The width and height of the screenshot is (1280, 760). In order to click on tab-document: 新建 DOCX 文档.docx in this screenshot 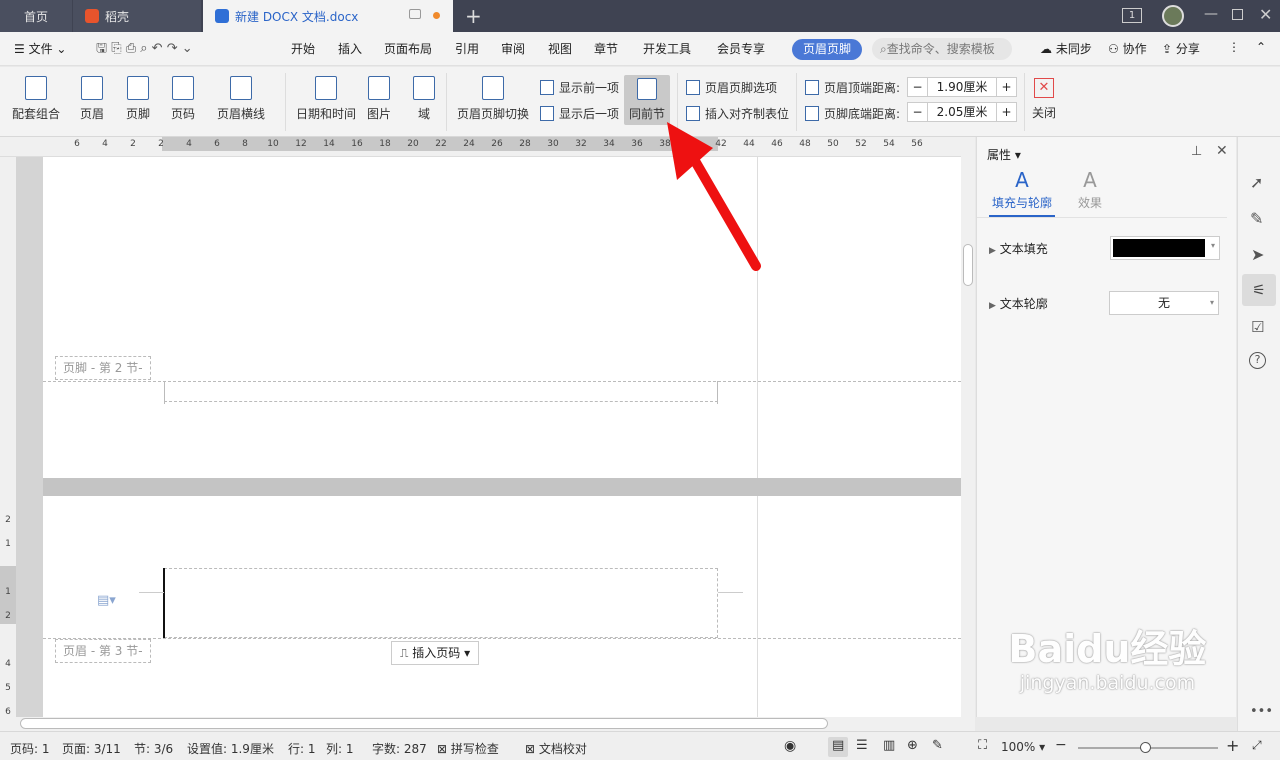, I will do `click(328, 16)`.